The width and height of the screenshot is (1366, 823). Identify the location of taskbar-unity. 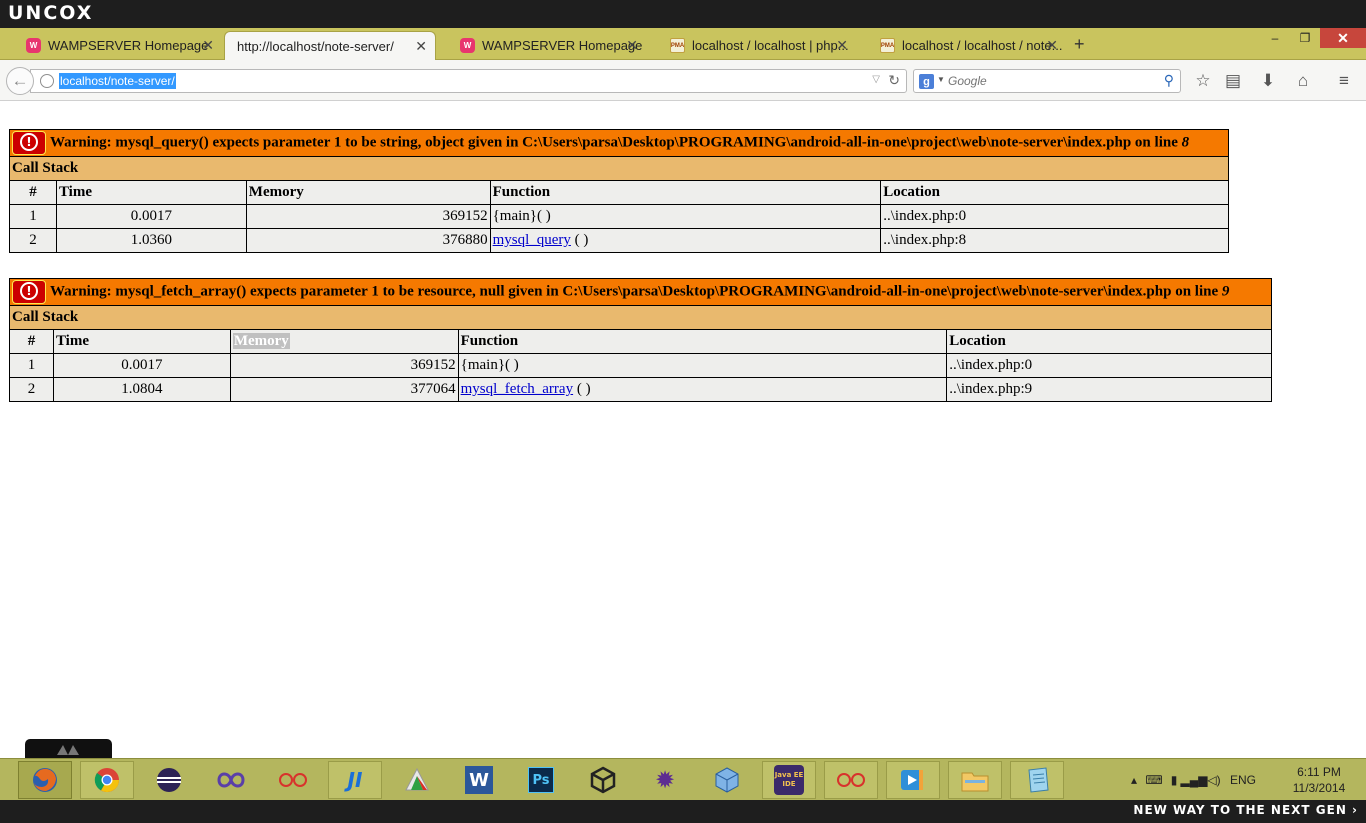
(603, 780).